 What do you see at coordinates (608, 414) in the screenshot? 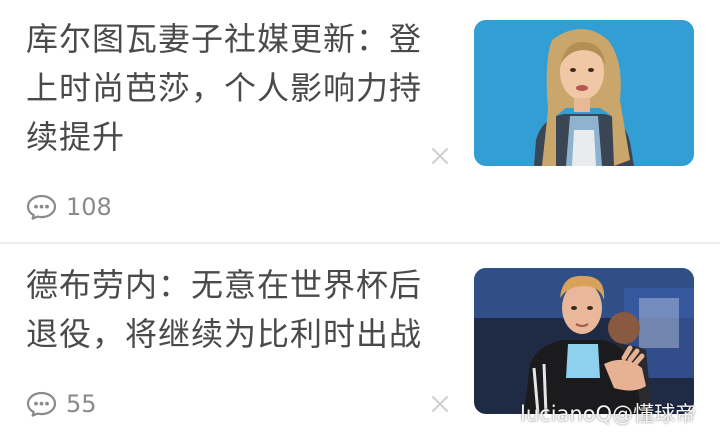
I see `watermark: lucianoQ@懂球帝` at bounding box center [608, 414].